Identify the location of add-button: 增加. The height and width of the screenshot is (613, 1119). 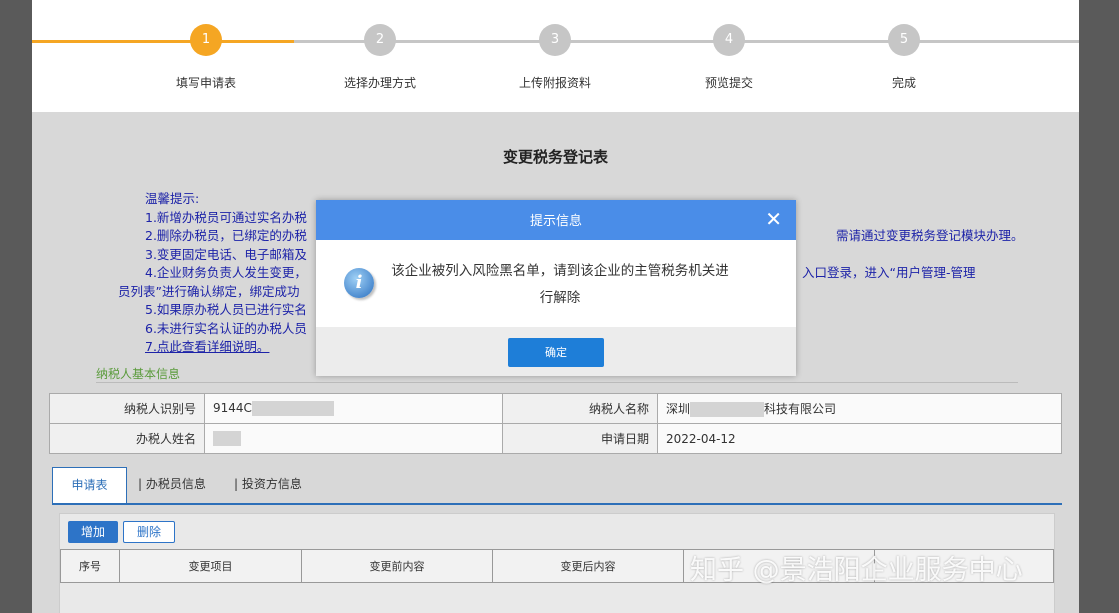
(93, 532).